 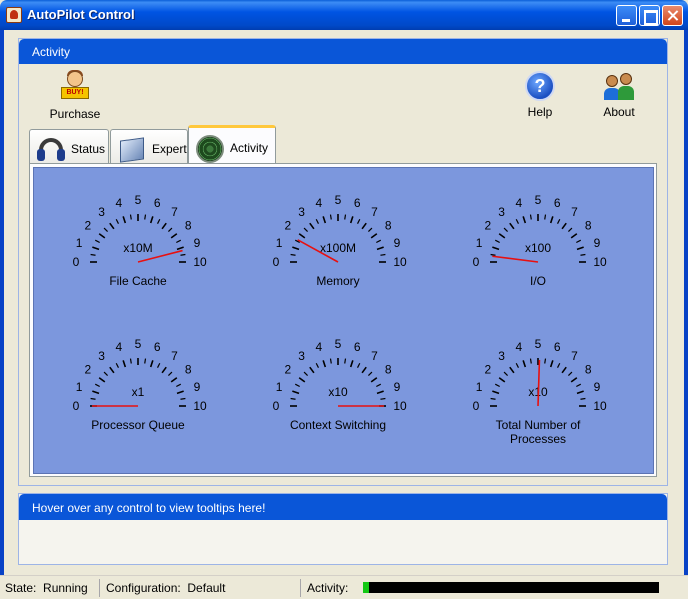 I want to click on gauge: 0 1234 5 6789 10 x100M Memory, so click(x=340, y=240).